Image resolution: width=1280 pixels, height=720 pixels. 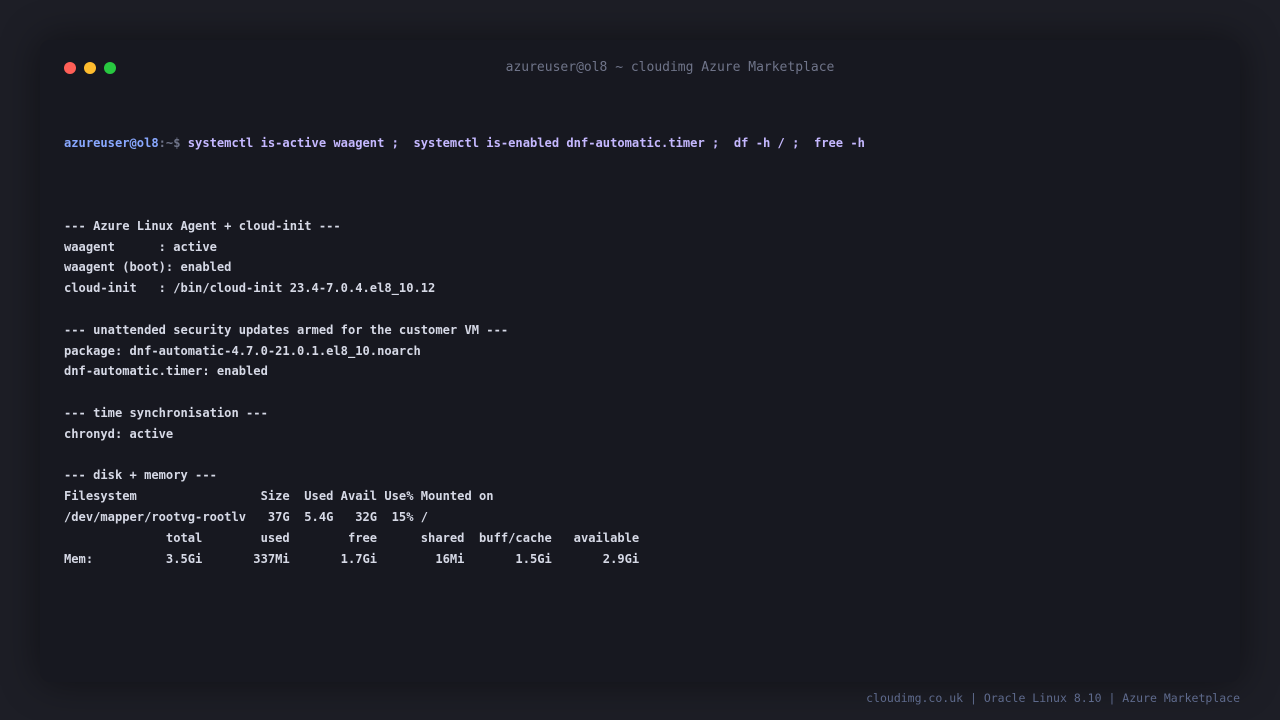 I want to click on output-line: --- disk + memory ---, so click(x=140, y=475).